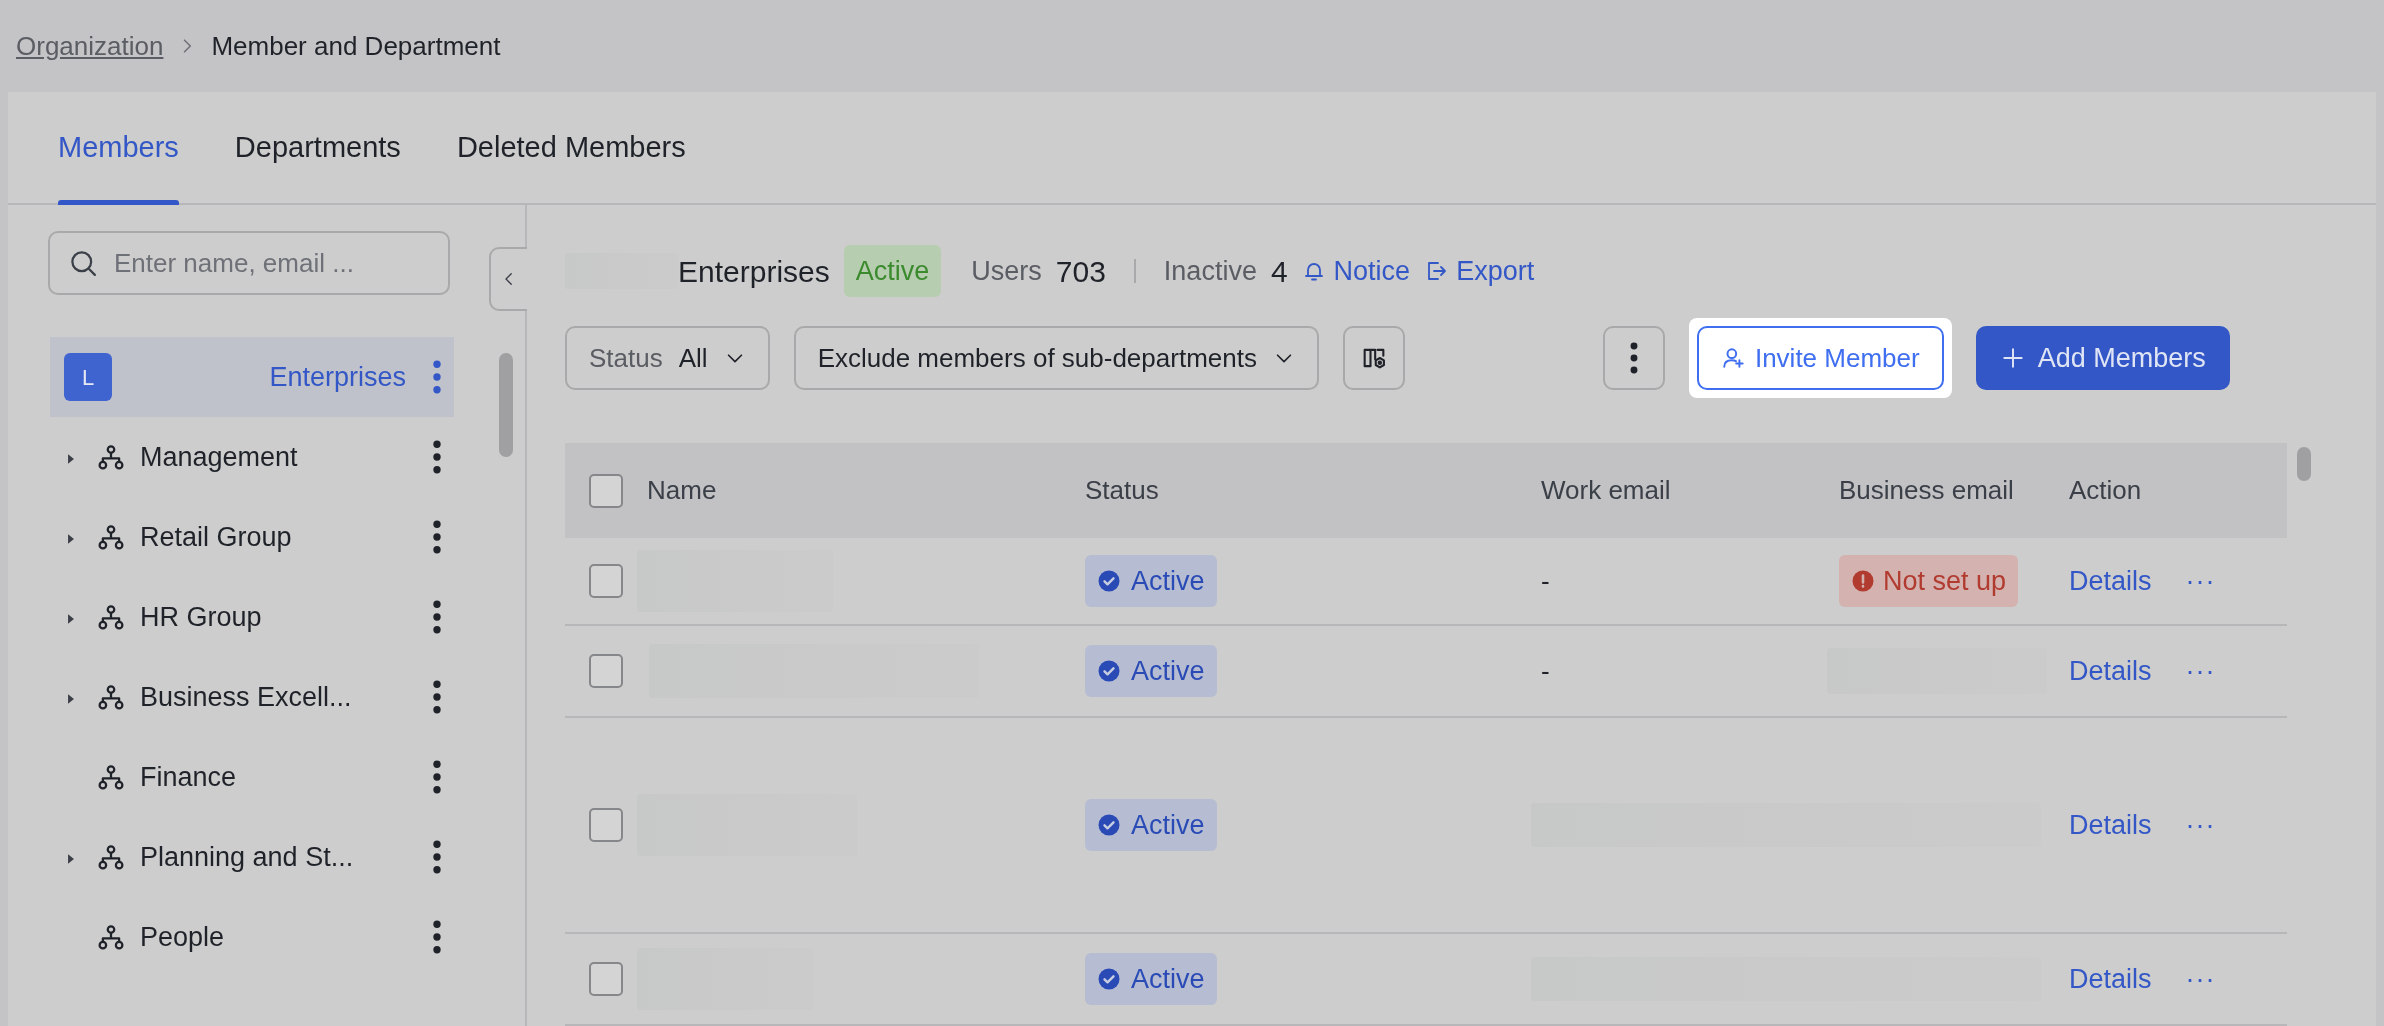 The image size is (2384, 1026). I want to click on column-header: Work email, so click(1606, 490).